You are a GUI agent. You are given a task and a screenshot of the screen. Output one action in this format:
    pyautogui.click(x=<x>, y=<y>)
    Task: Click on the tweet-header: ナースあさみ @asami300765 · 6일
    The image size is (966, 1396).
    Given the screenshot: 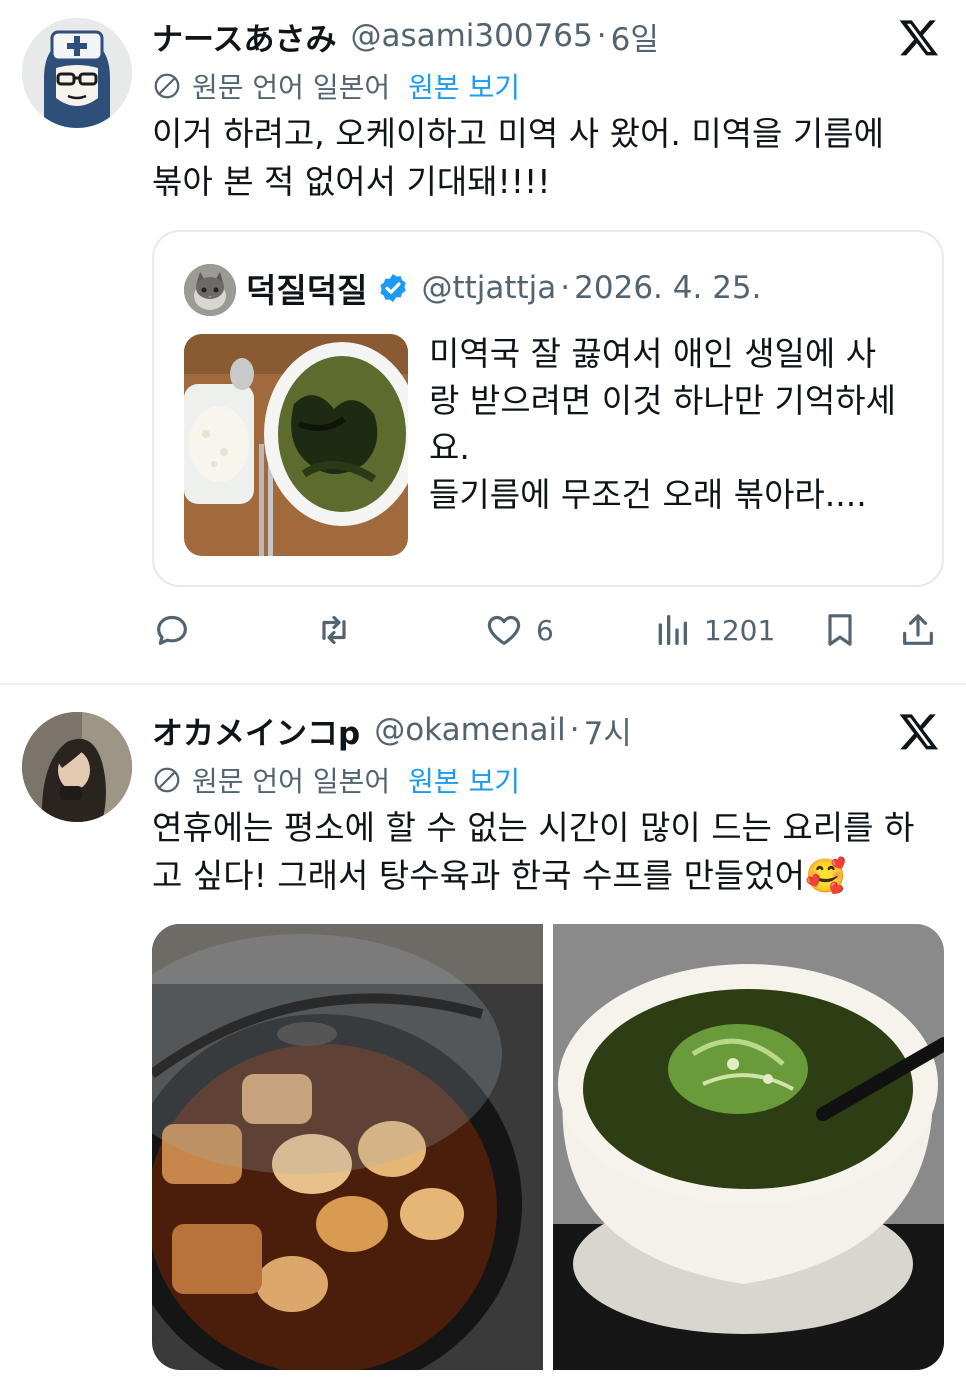 What is the action you would take?
    pyautogui.click(x=405, y=36)
    